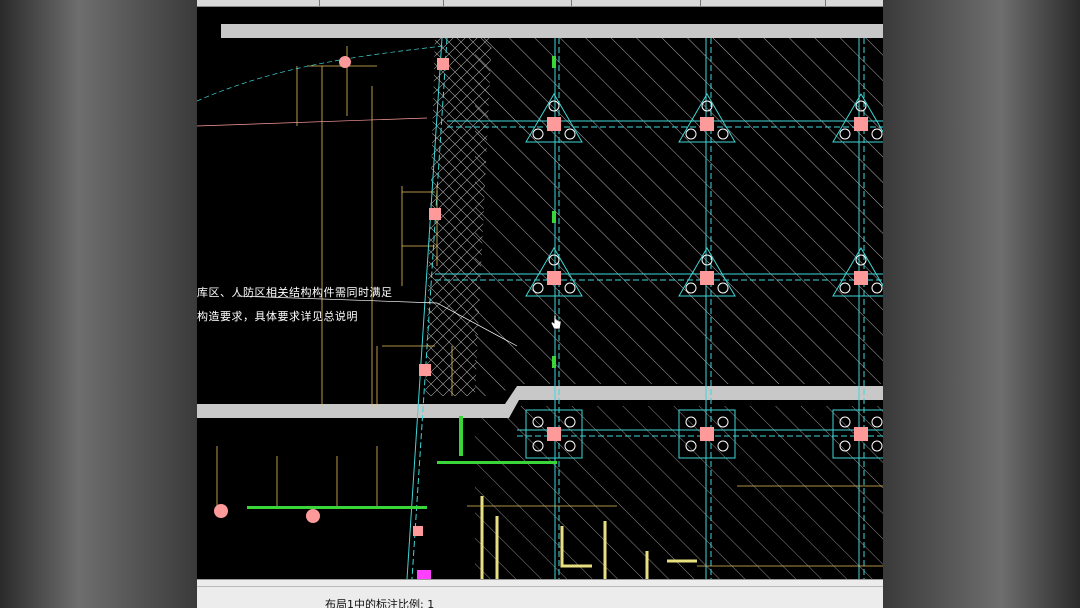  What do you see at coordinates (552, 31) in the screenshot?
I see `slab-band-top` at bounding box center [552, 31].